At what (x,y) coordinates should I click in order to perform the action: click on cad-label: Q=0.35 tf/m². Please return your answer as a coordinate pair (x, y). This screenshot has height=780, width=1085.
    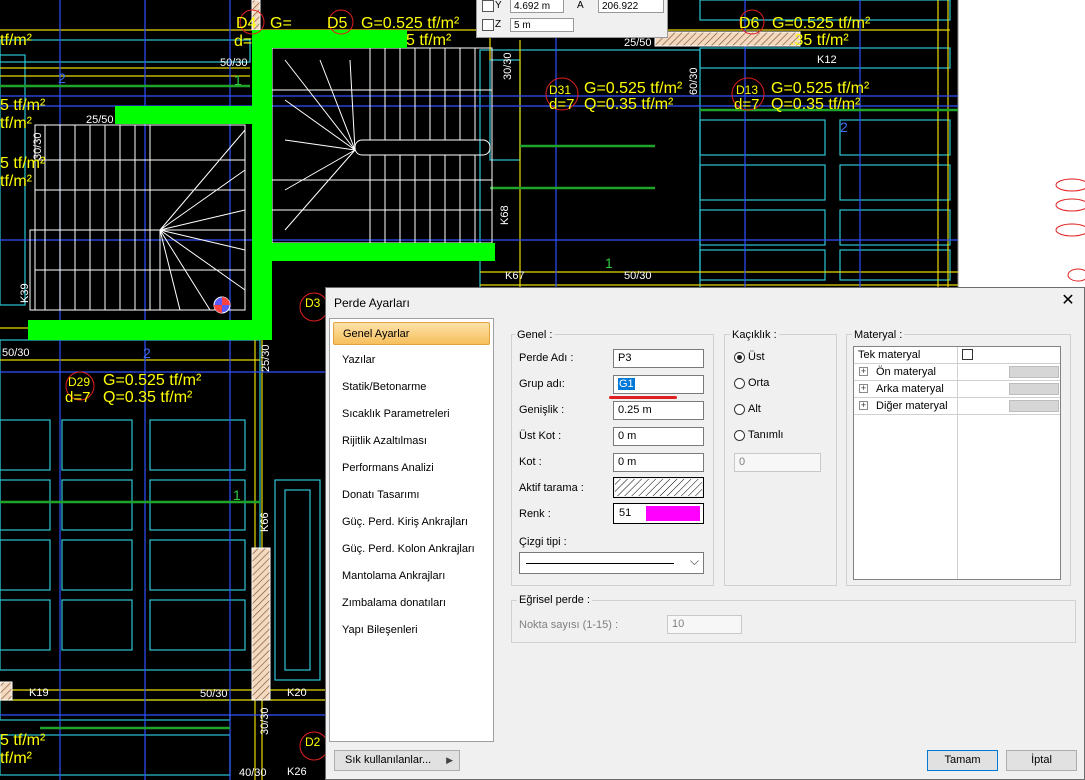
    Looking at the image, I should click on (148, 397).